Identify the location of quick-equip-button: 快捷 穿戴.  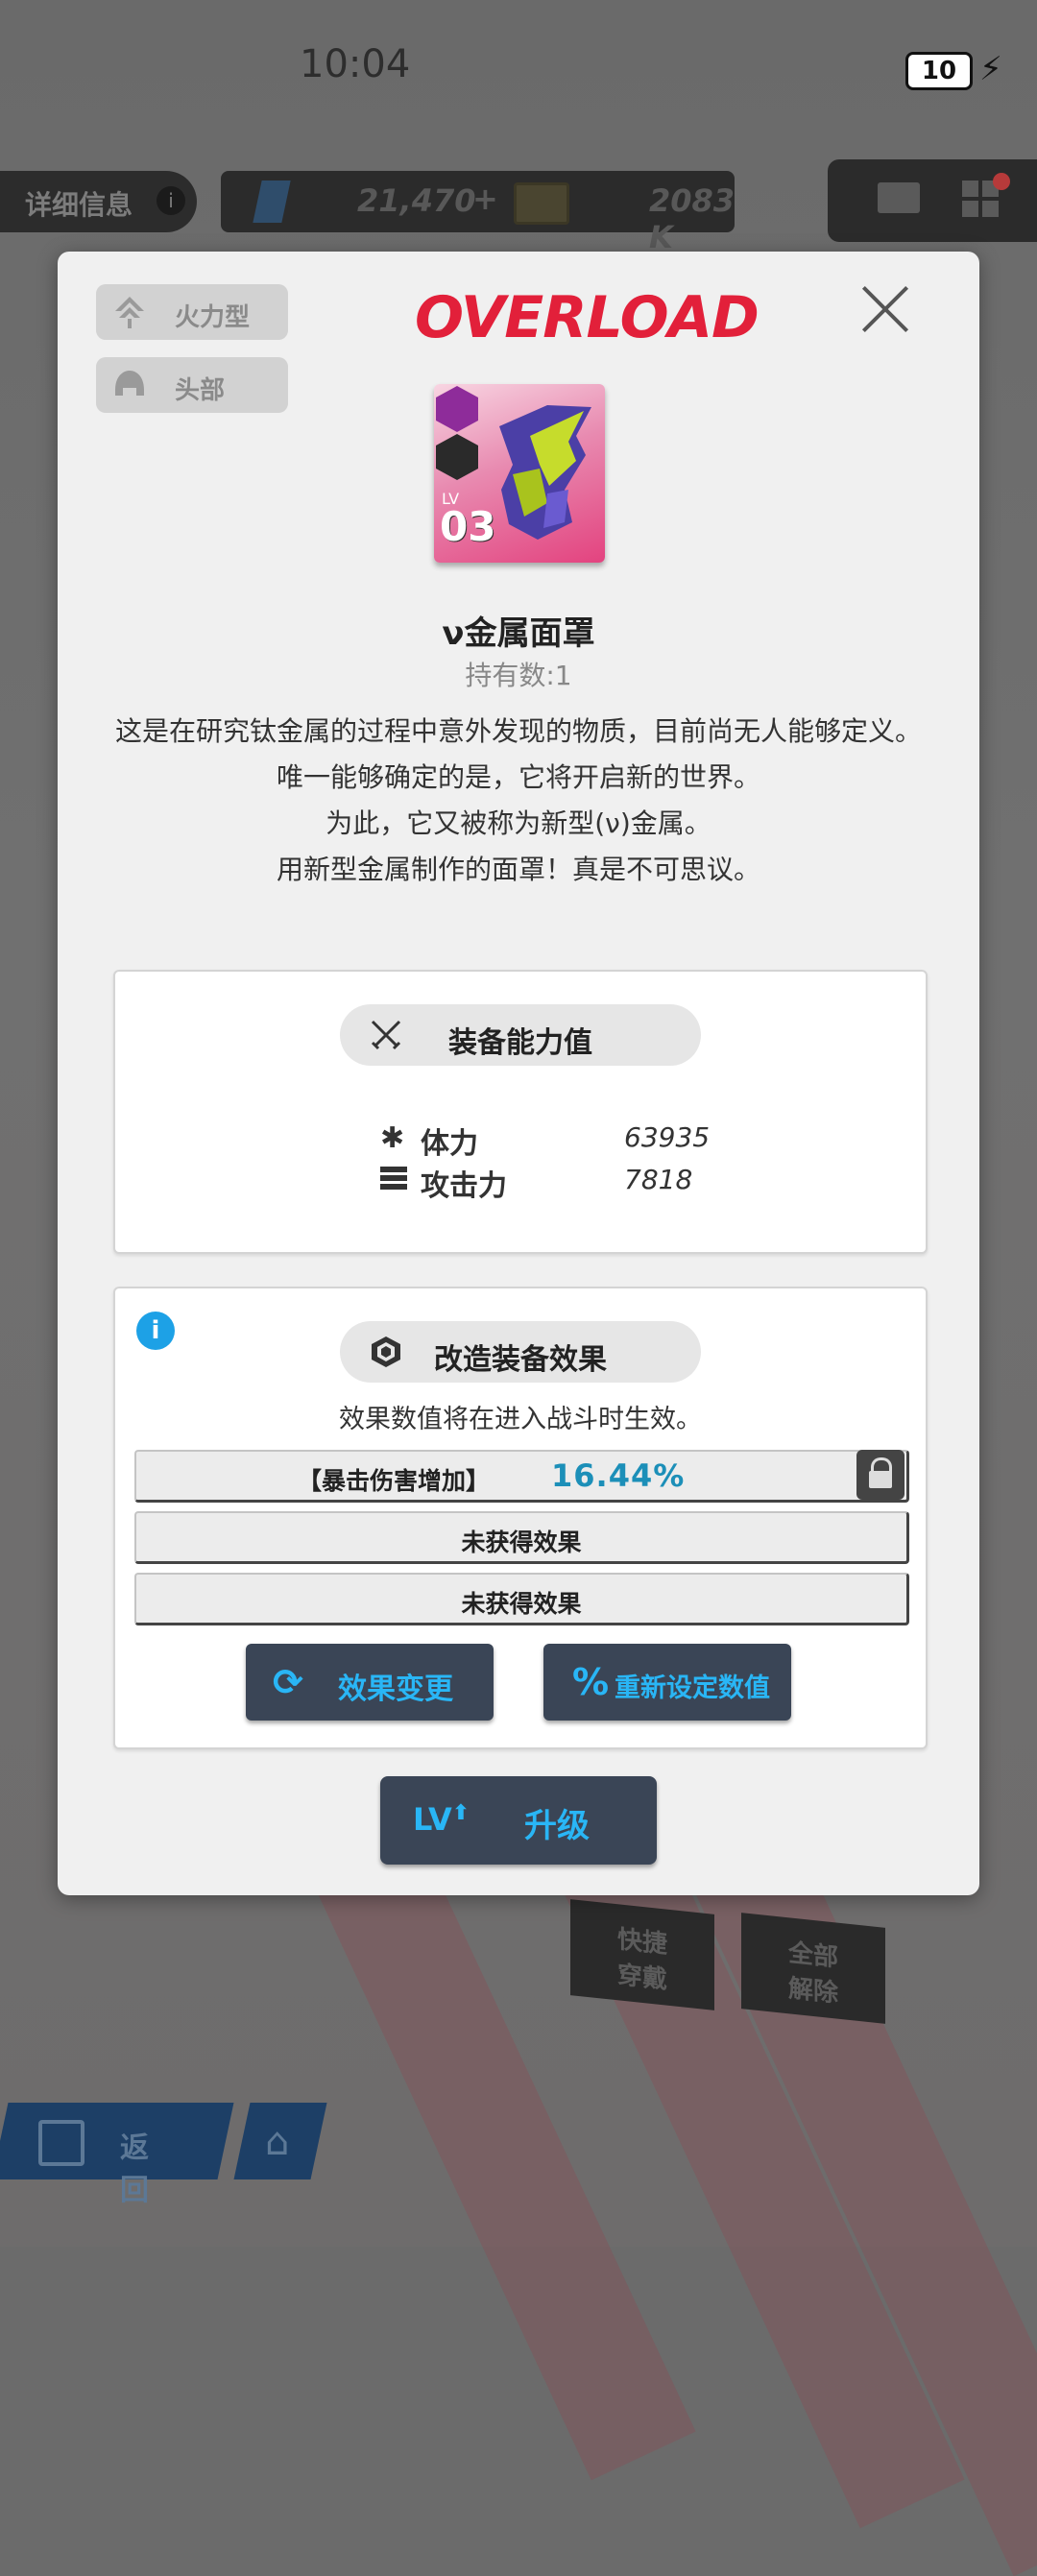
(642, 1954).